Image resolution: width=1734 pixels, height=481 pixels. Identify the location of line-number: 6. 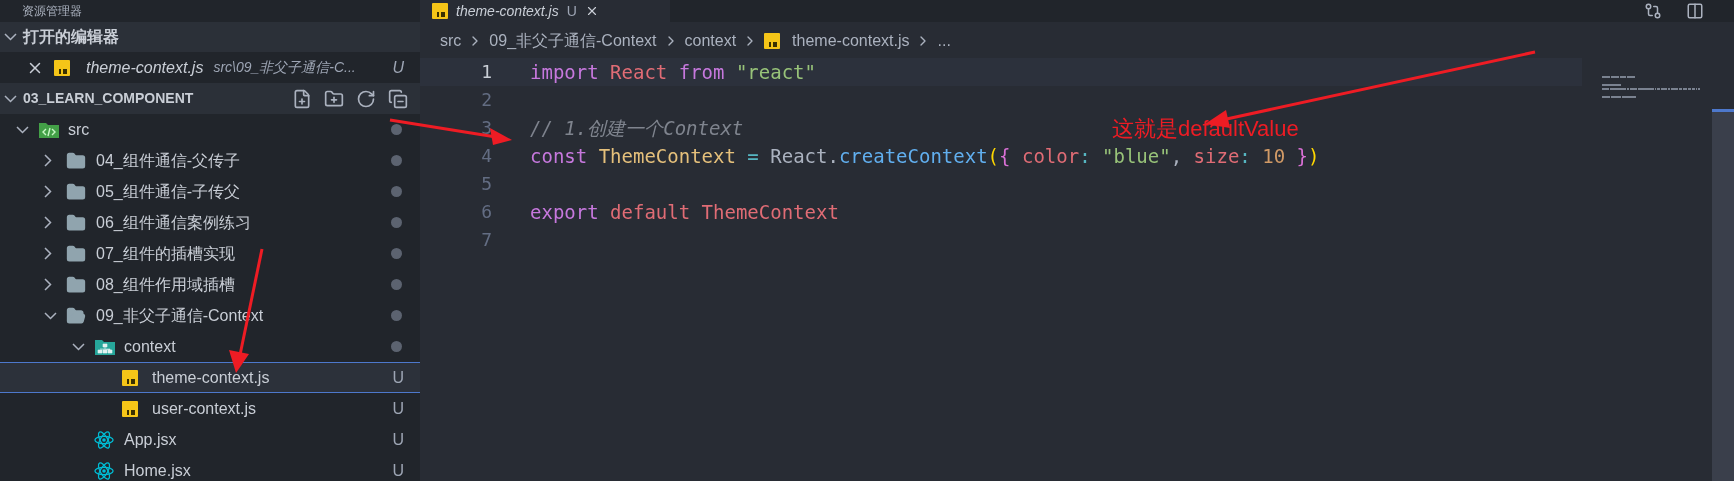
(486, 212).